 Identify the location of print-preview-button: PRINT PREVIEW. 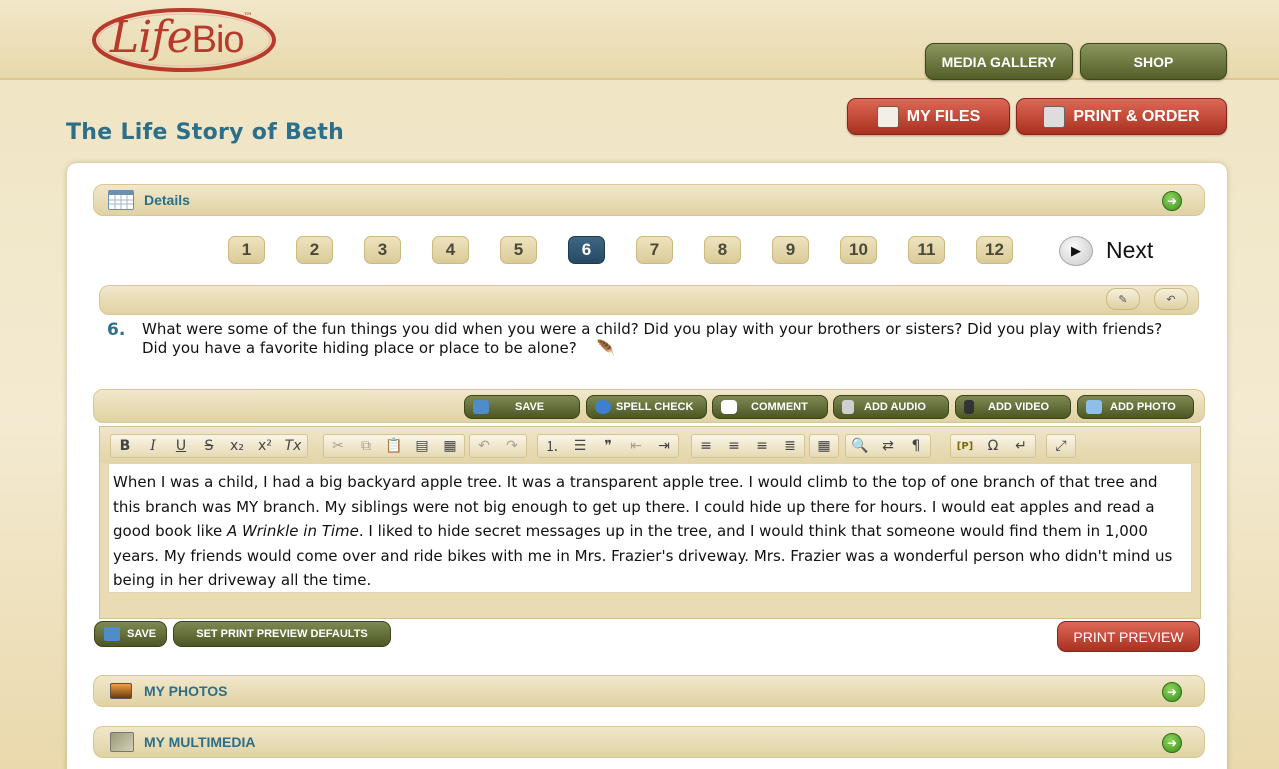
(1128, 636).